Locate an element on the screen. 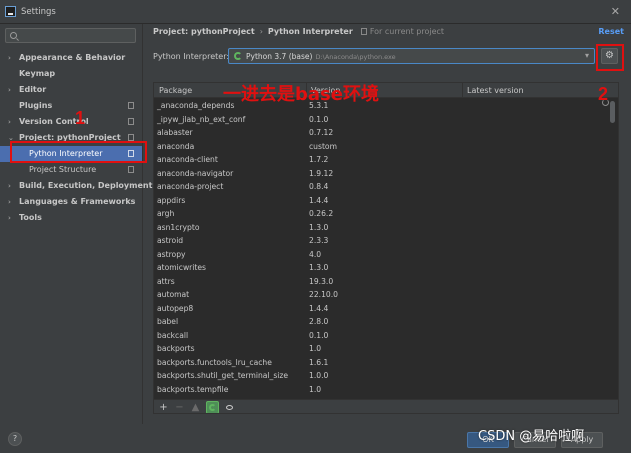  table-row: alabaster 0.7.12 is located at coordinates (386, 133).